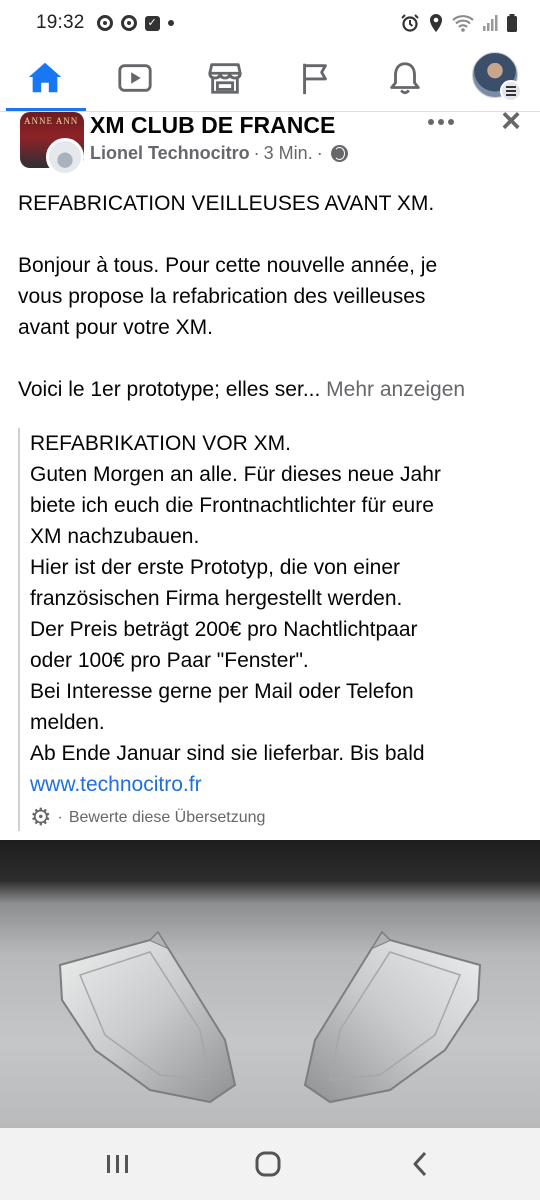  What do you see at coordinates (160, 443) in the screenshot?
I see `translation-line: REFABRIKATION VOR XM.` at bounding box center [160, 443].